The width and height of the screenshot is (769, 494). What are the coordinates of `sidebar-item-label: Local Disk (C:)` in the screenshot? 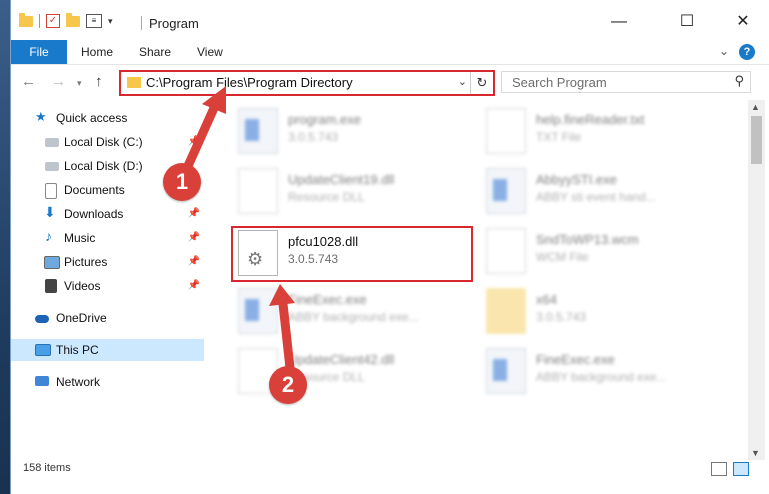 It's located at (103, 142).